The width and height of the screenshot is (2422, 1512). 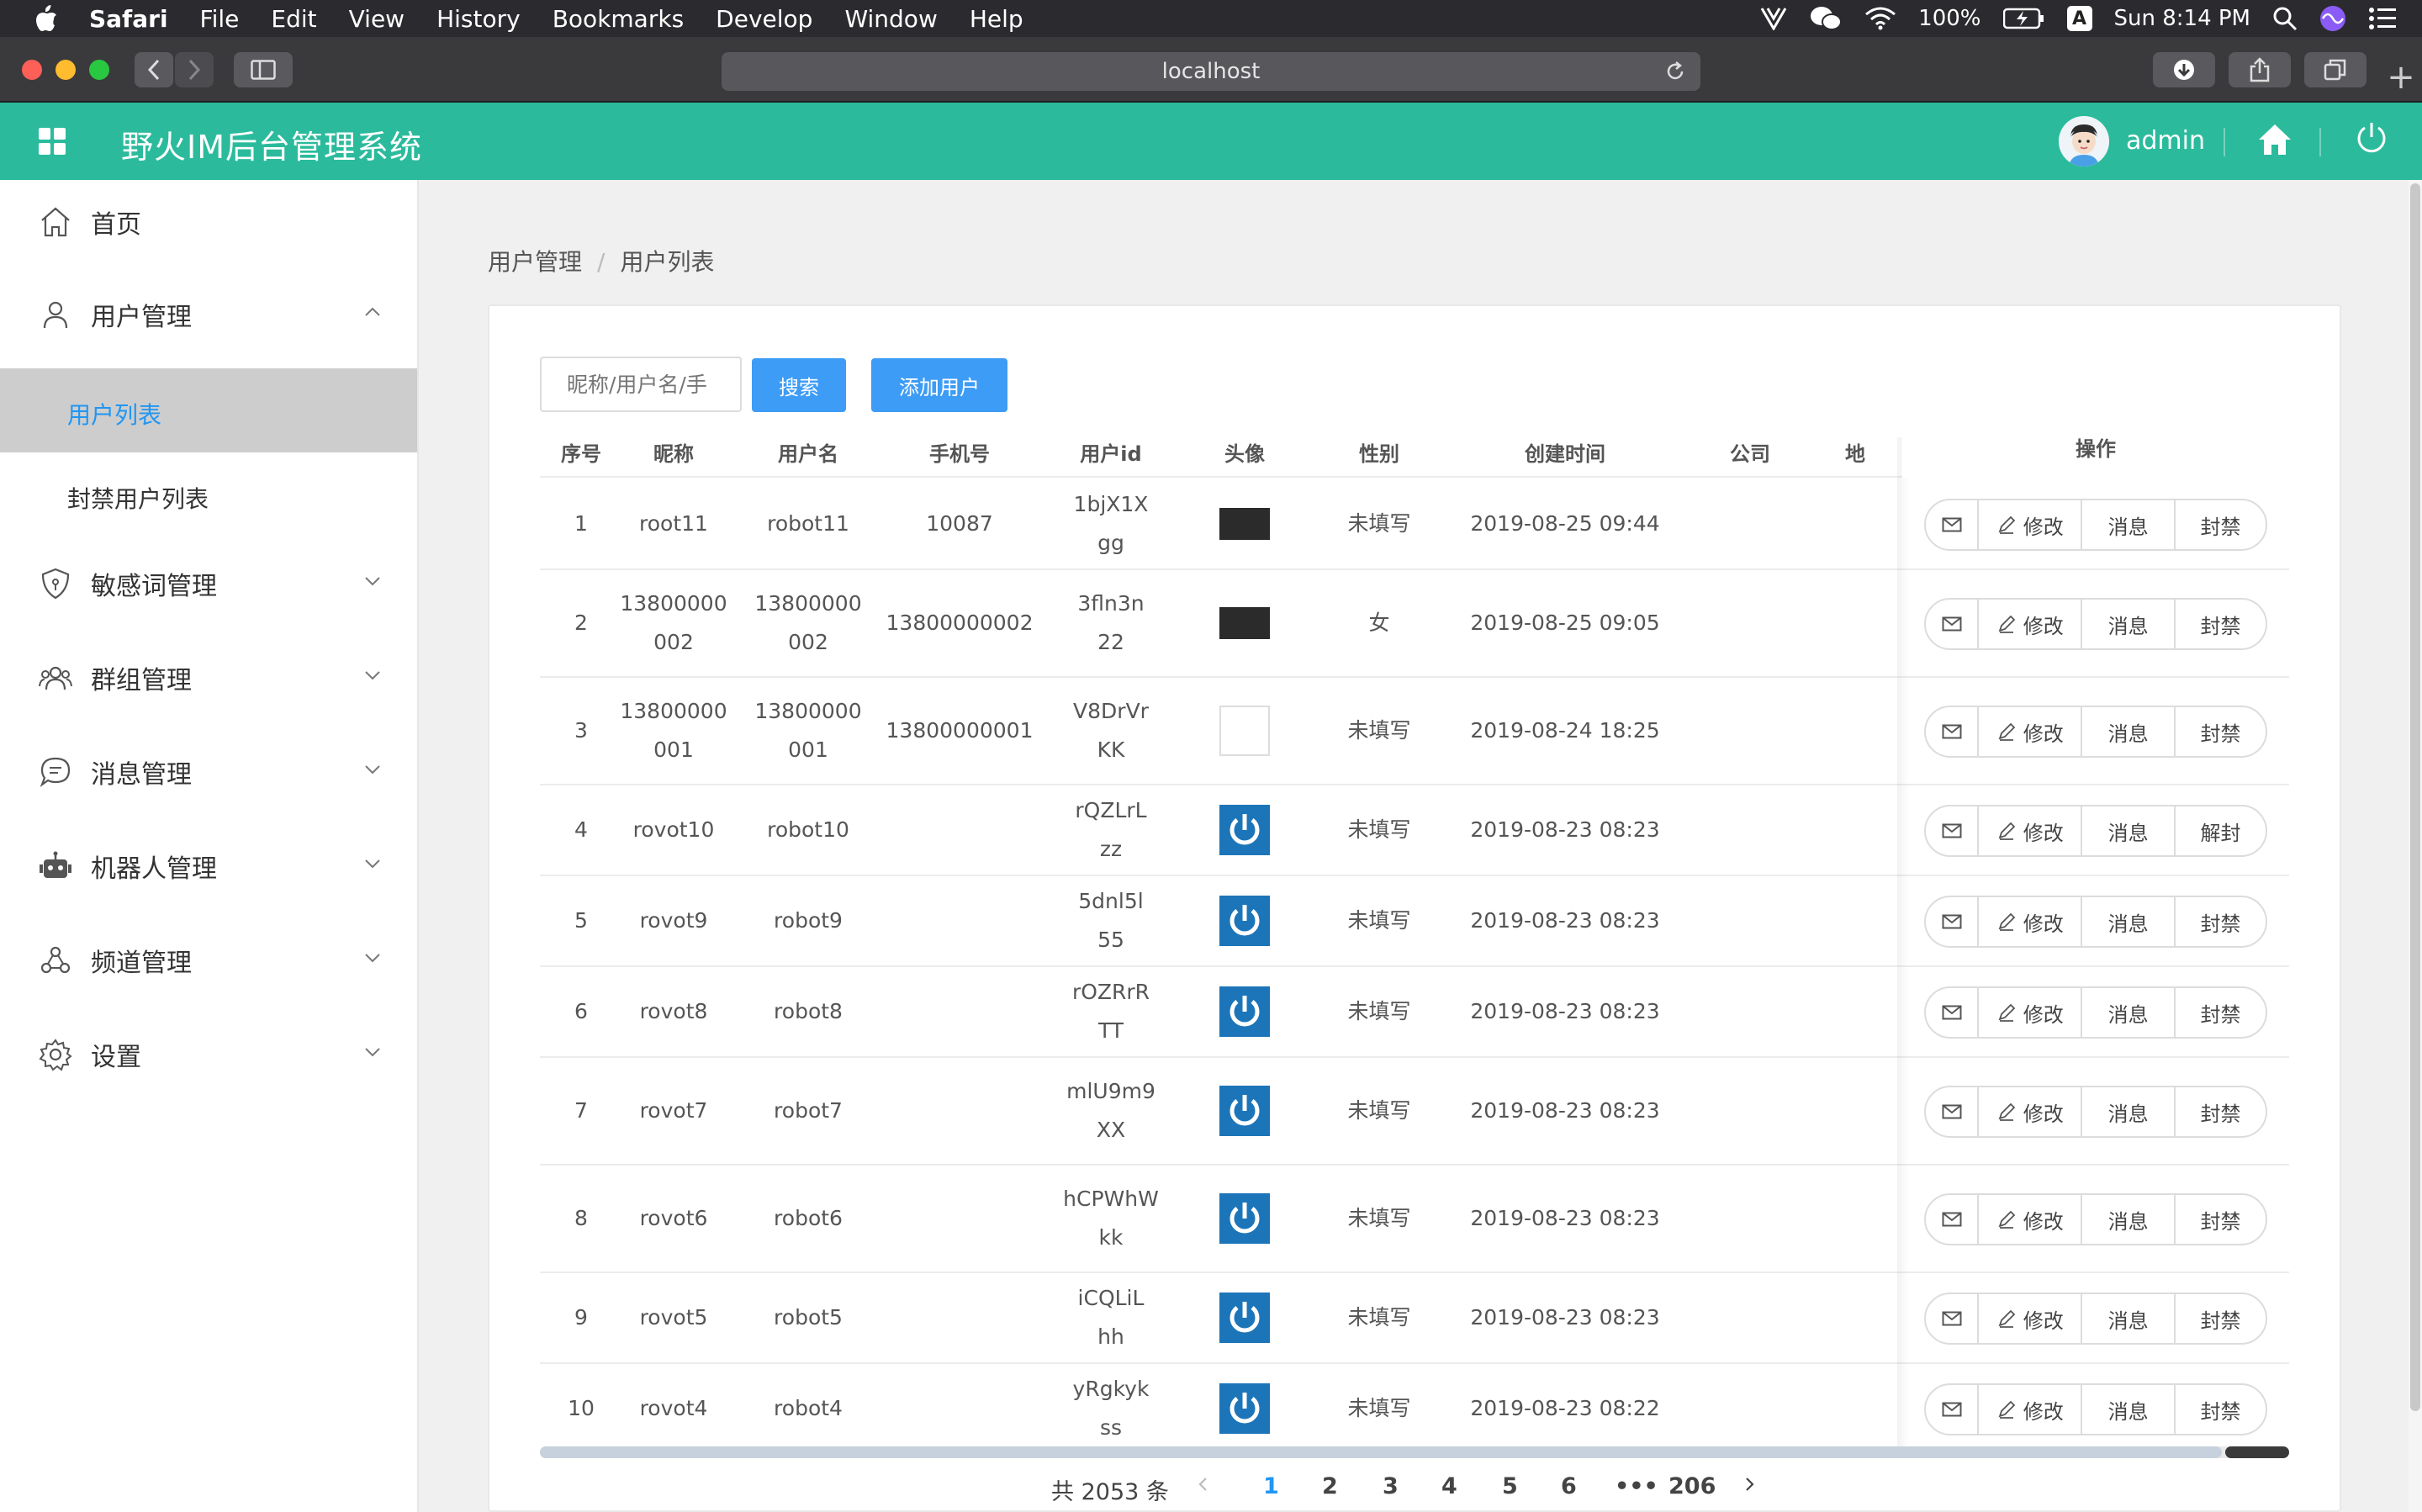 What do you see at coordinates (2285, 18) in the screenshot?
I see `spotlight-search-icon` at bounding box center [2285, 18].